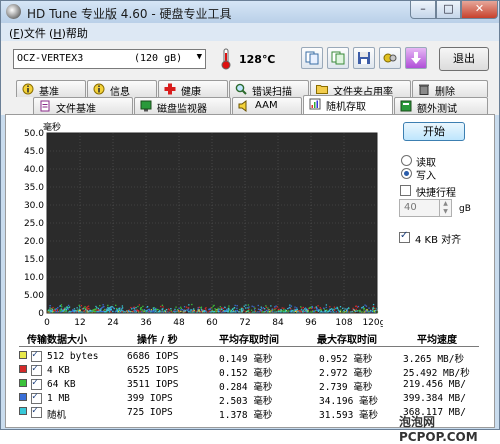 Image resolution: width=500 pixels, height=444 pixels. I want to click on close-button: ✕, so click(479, 10).